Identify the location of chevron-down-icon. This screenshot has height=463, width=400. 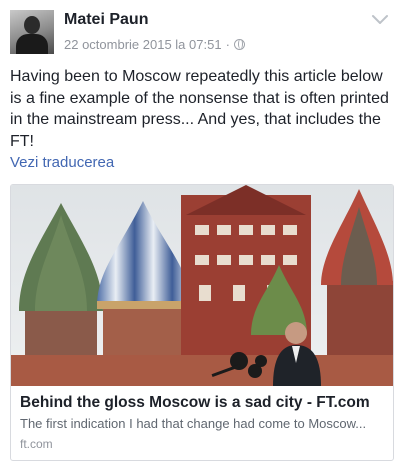
(380, 20).